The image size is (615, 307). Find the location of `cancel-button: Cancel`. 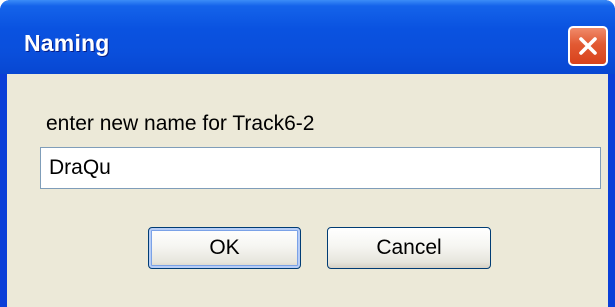

cancel-button: Cancel is located at coordinates (409, 248).